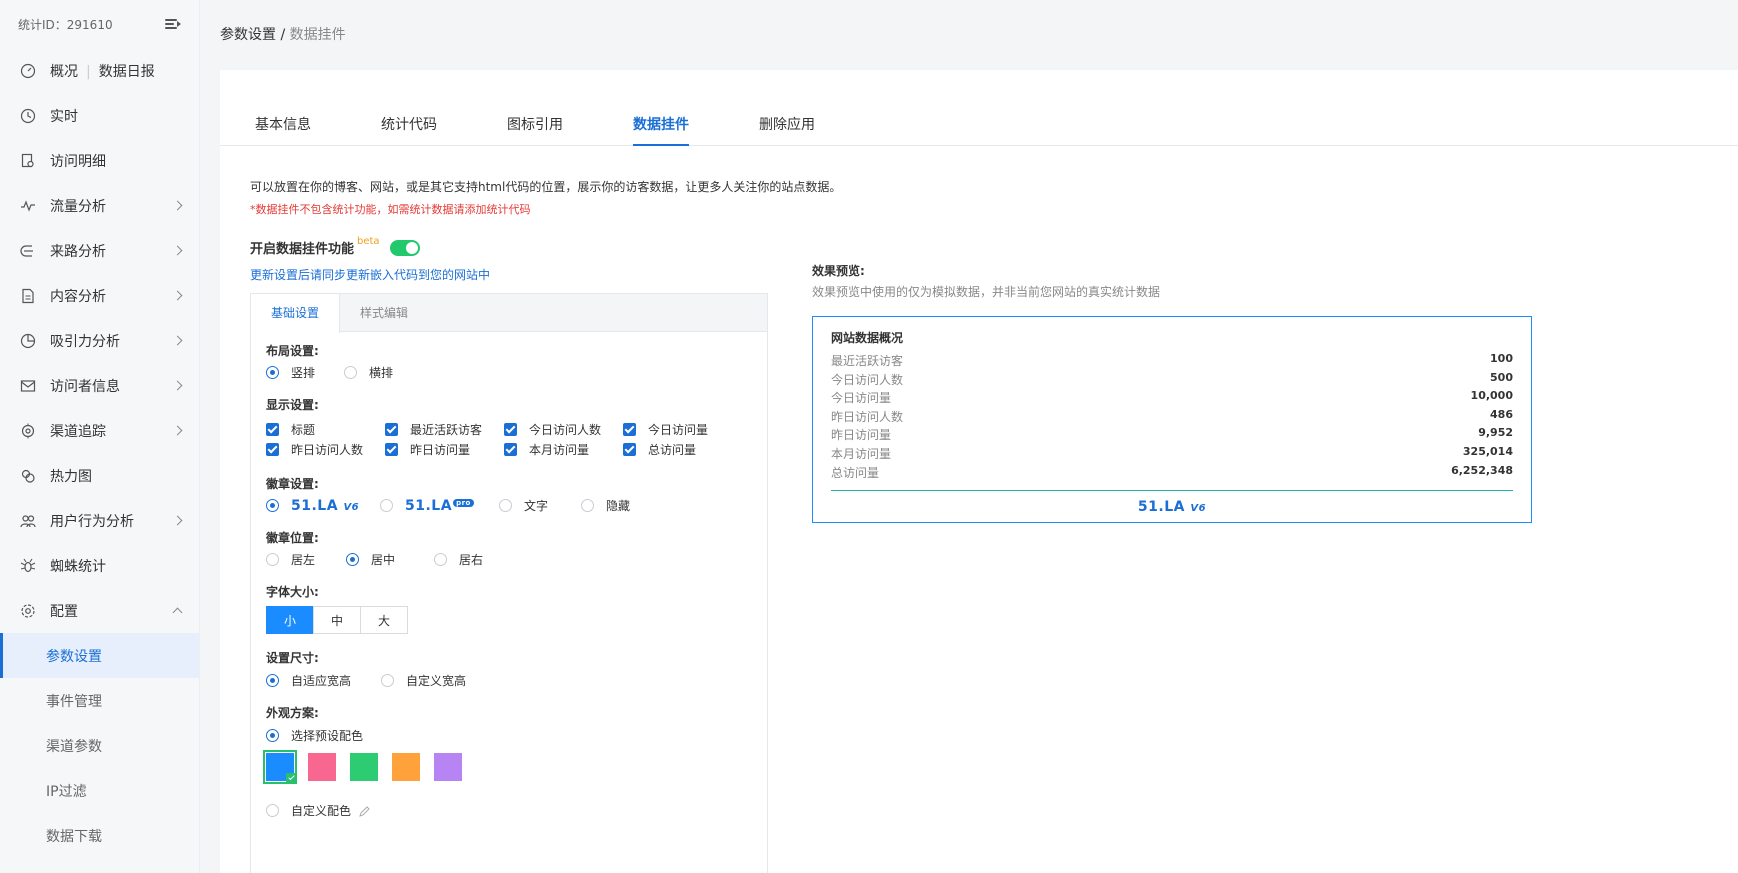 The width and height of the screenshot is (1738, 873). Describe the element at coordinates (384, 313) in the screenshot. I see `tab-style-edit: 样式编辑` at that location.